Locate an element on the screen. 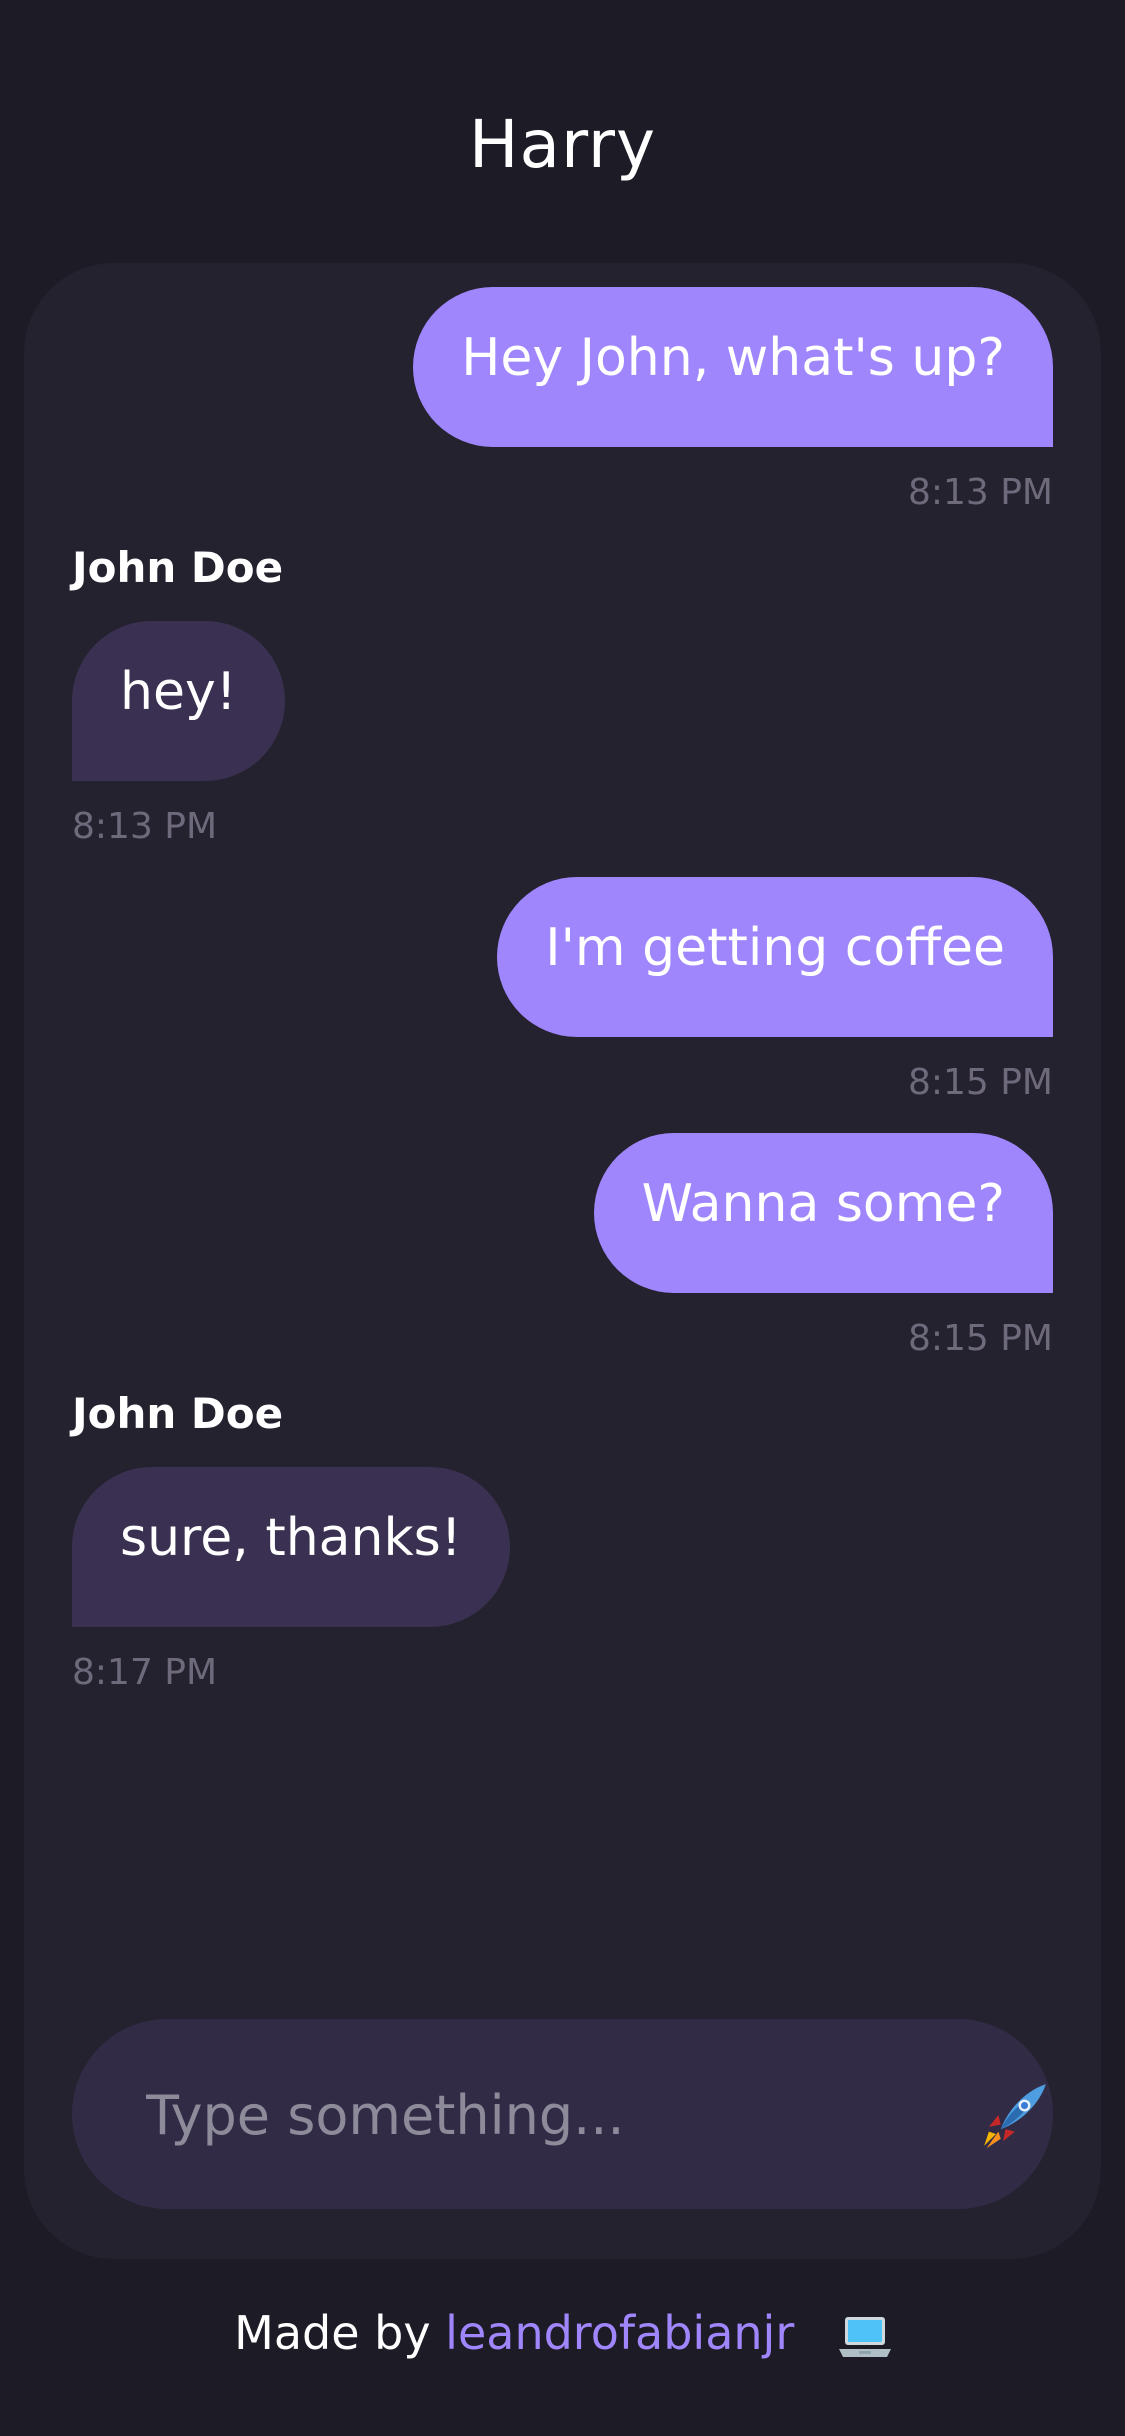 The image size is (1125, 2436). message-bubble: Wanna some? is located at coordinates (823, 1213).